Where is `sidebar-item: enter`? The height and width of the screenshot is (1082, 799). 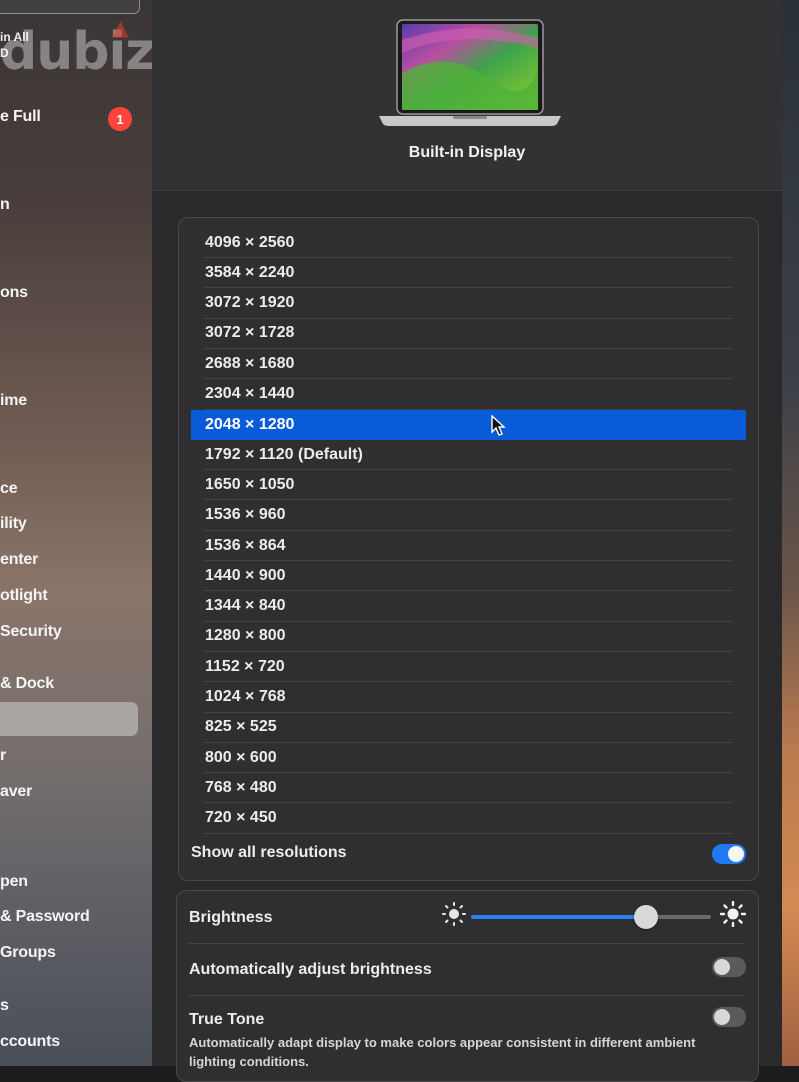
sidebar-item: enter is located at coordinates (19, 560).